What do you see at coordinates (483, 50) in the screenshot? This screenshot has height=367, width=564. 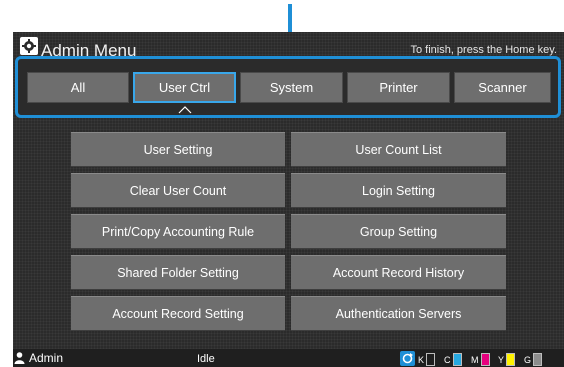 I see `home-key-hint: To finish, press the Home key.` at bounding box center [483, 50].